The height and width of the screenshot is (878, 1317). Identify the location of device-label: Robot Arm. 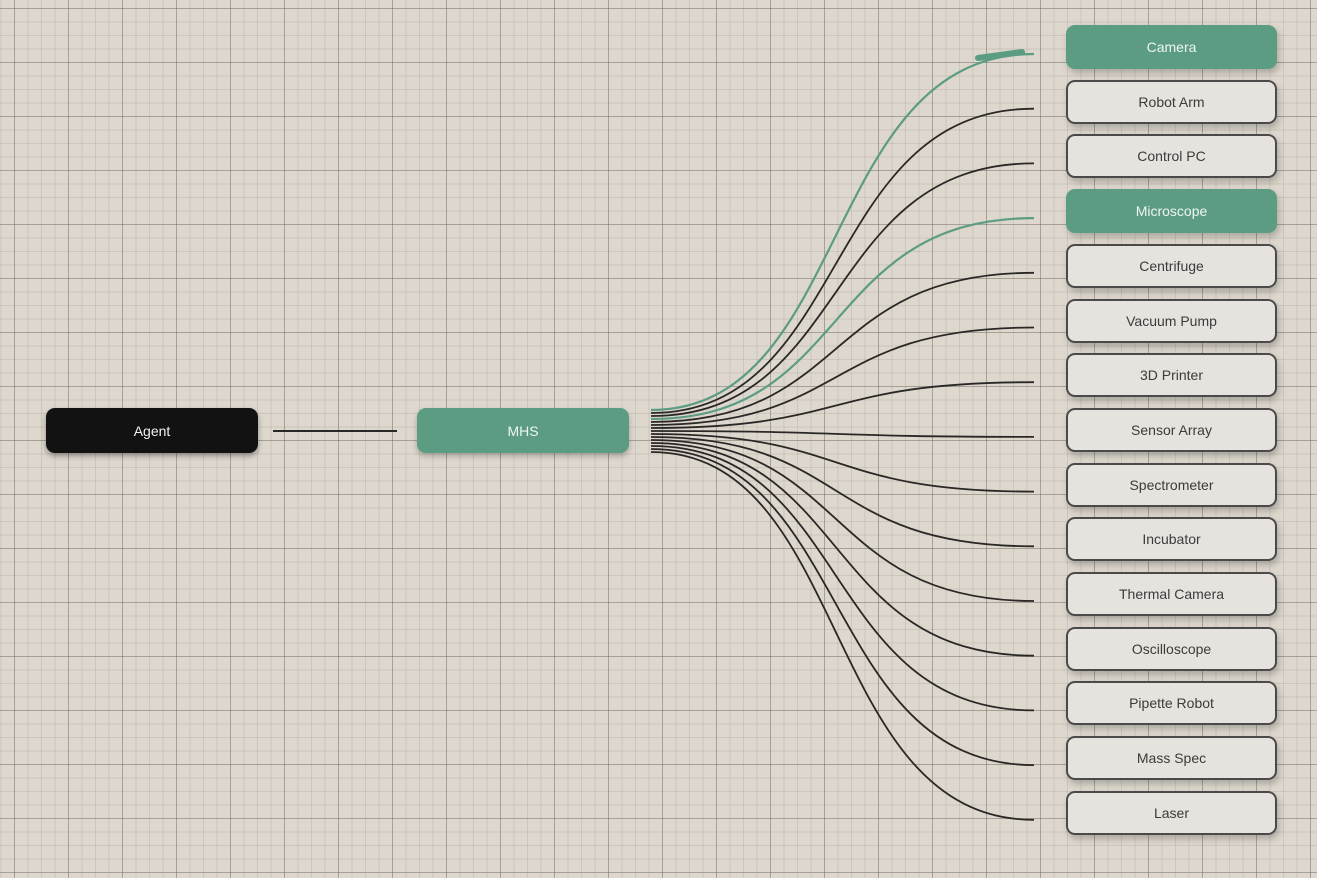
(1171, 101).